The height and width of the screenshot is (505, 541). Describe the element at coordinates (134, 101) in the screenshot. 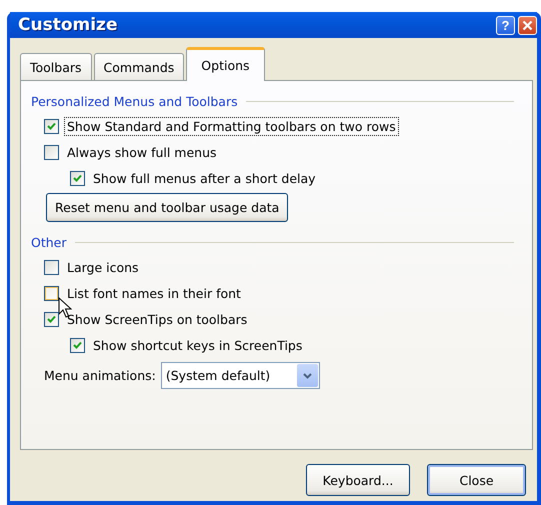

I see `section-heading: Personalized Menus and Toolbars` at that location.